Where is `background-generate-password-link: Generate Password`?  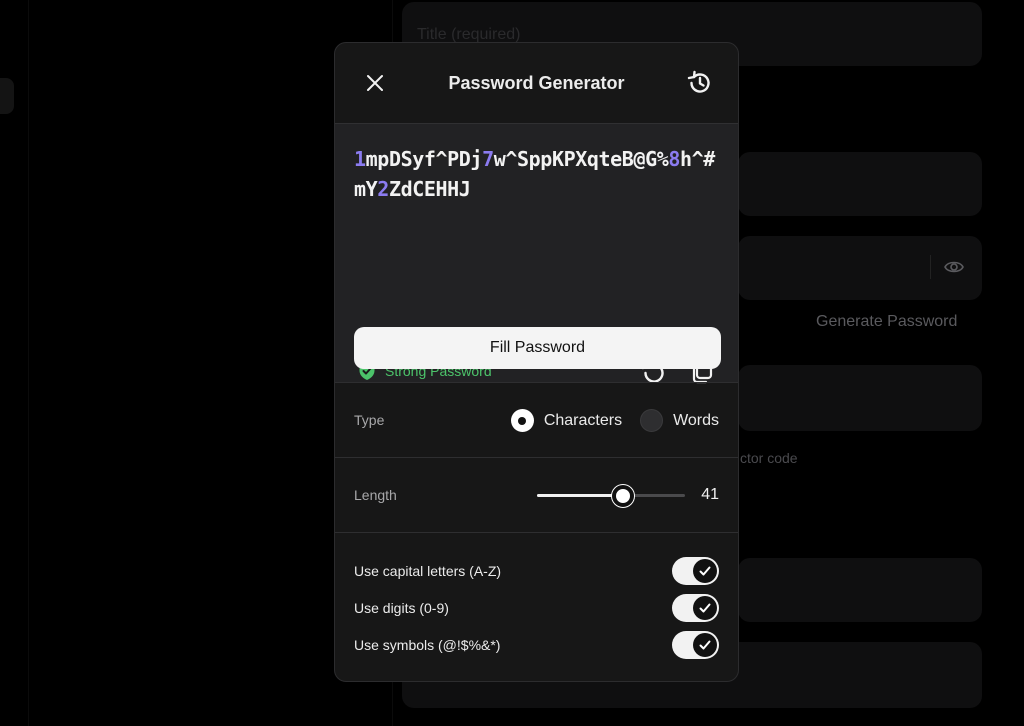
background-generate-password-link: Generate Password is located at coordinates (887, 321).